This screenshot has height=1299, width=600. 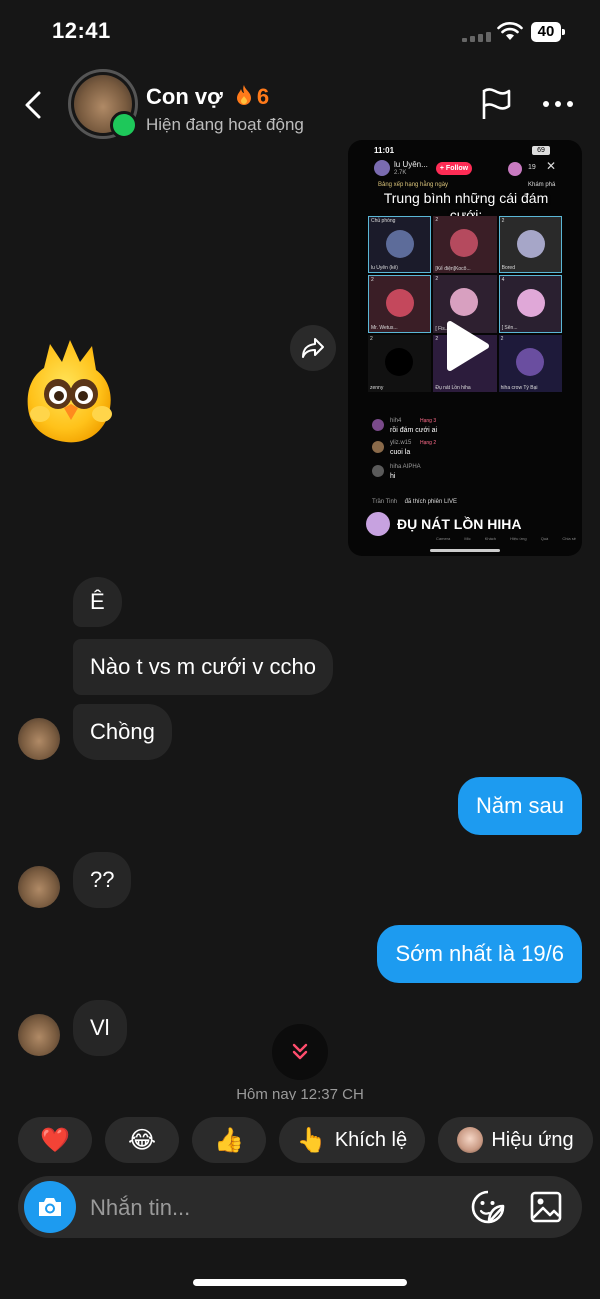 I want to click on sticker-button, so click(x=488, y=1207).